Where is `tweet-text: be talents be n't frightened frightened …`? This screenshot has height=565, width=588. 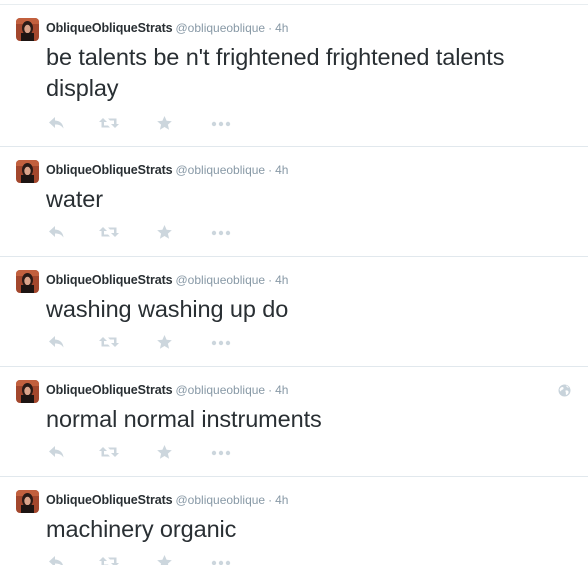
tweet-text: be talents be n't frightened frightened … is located at coordinates (275, 72).